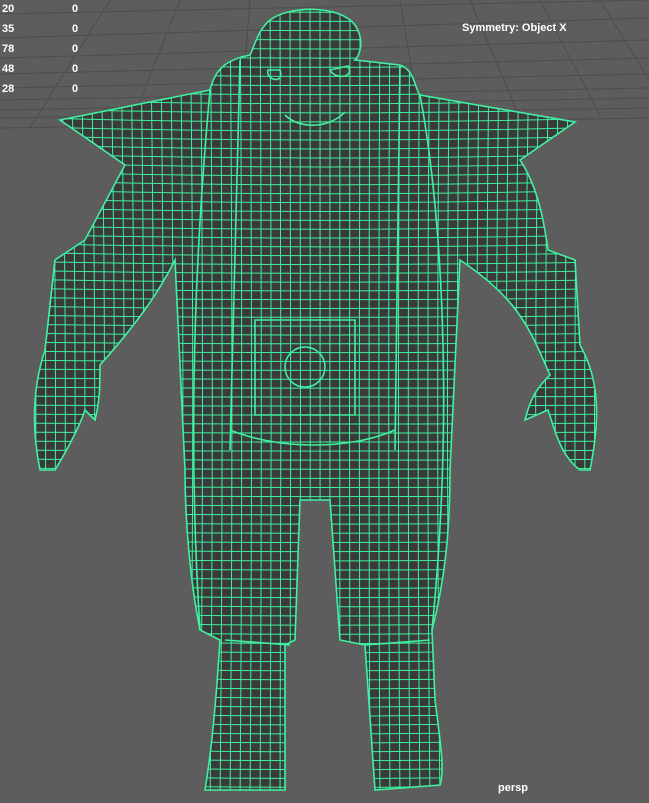 Image resolution: width=649 pixels, height=803 pixels. I want to click on camera-name-label: persp, so click(513, 788).